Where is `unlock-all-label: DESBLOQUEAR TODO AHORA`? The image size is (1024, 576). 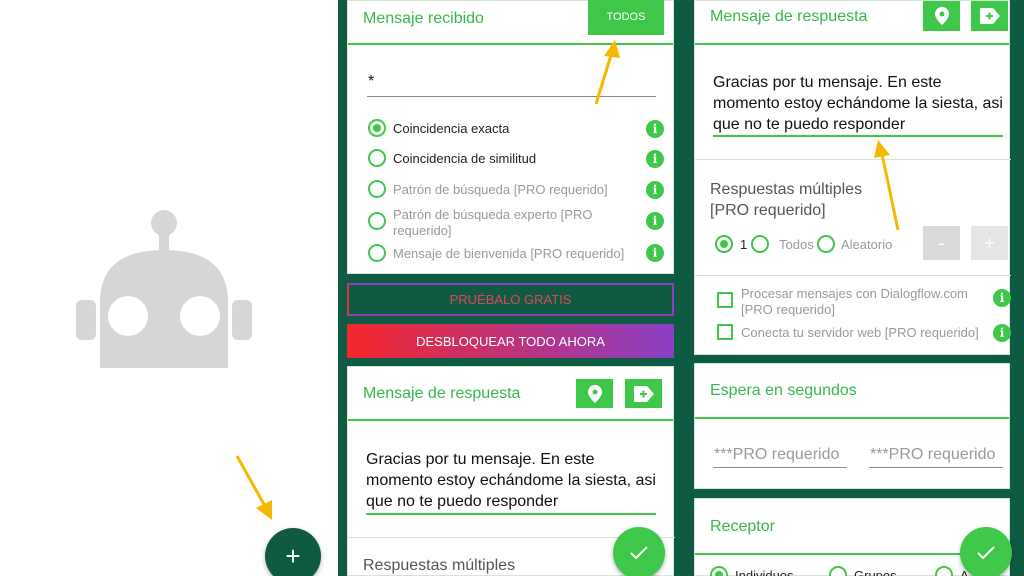
unlock-all-label: DESBLOQUEAR TODO AHORA is located at coordinates (510, 341).